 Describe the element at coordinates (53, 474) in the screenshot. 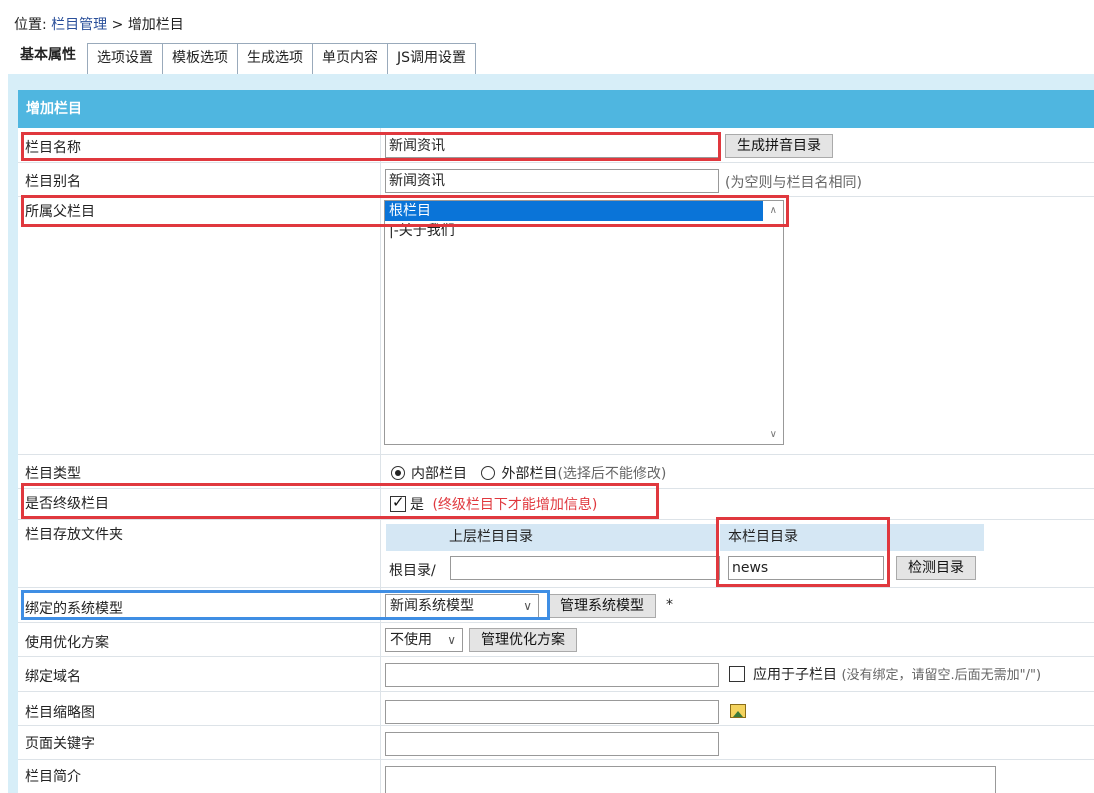

I see `type-label: 栏目类型` at that location.